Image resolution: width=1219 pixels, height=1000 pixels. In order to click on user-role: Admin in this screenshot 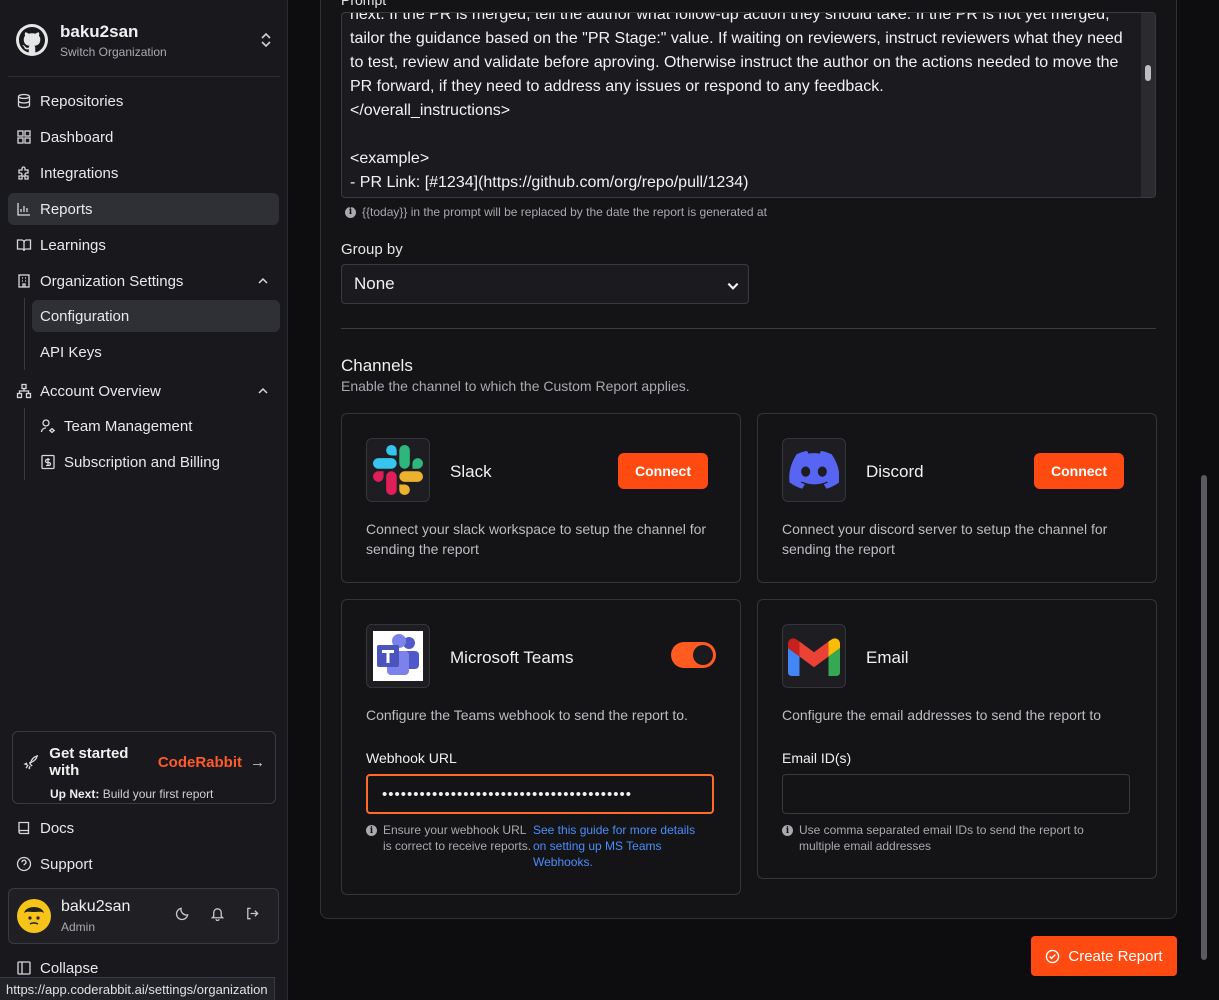, I will do `click(78, 927)`.